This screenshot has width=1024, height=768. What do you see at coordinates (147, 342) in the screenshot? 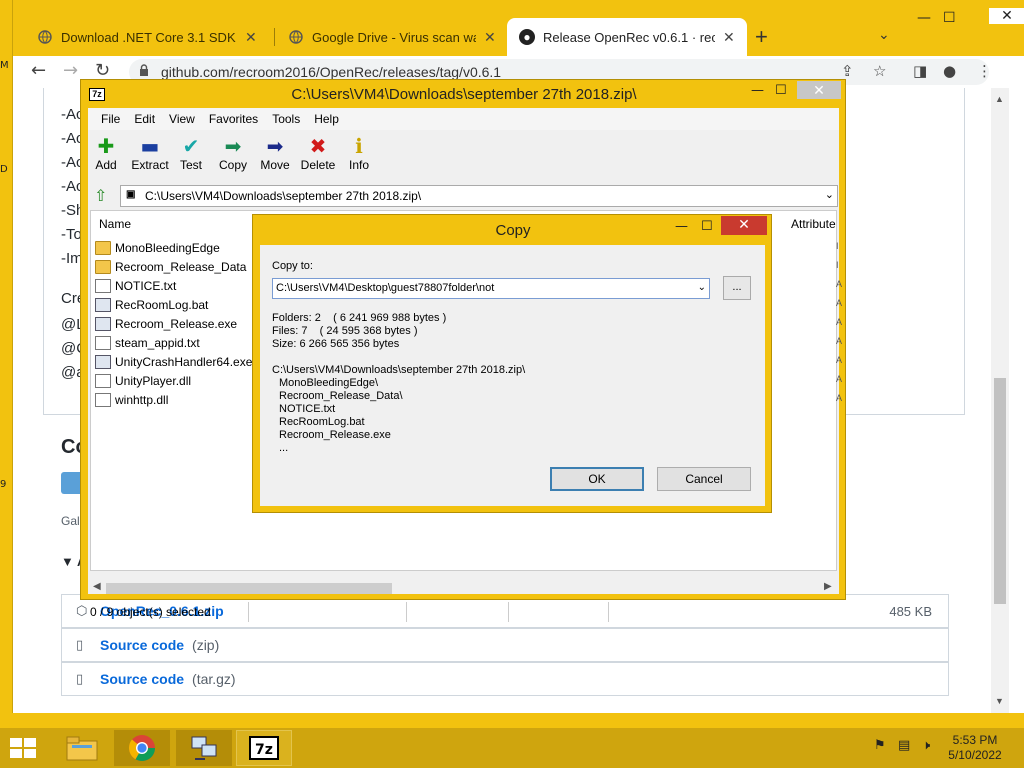
I see `list-item: steam_appid.txt` at bounding box center [147, 342].